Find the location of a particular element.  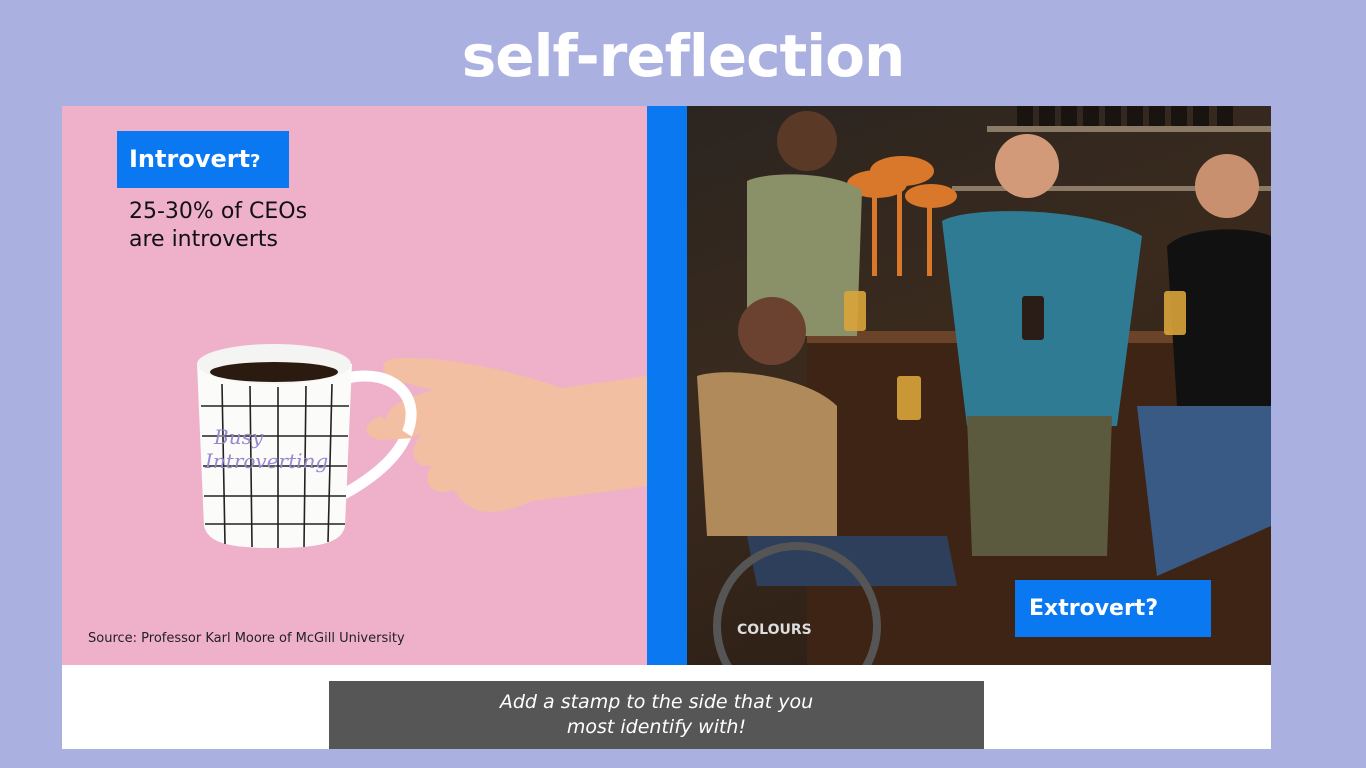

page-title: self-reflection is located at coordinates (683, 56).